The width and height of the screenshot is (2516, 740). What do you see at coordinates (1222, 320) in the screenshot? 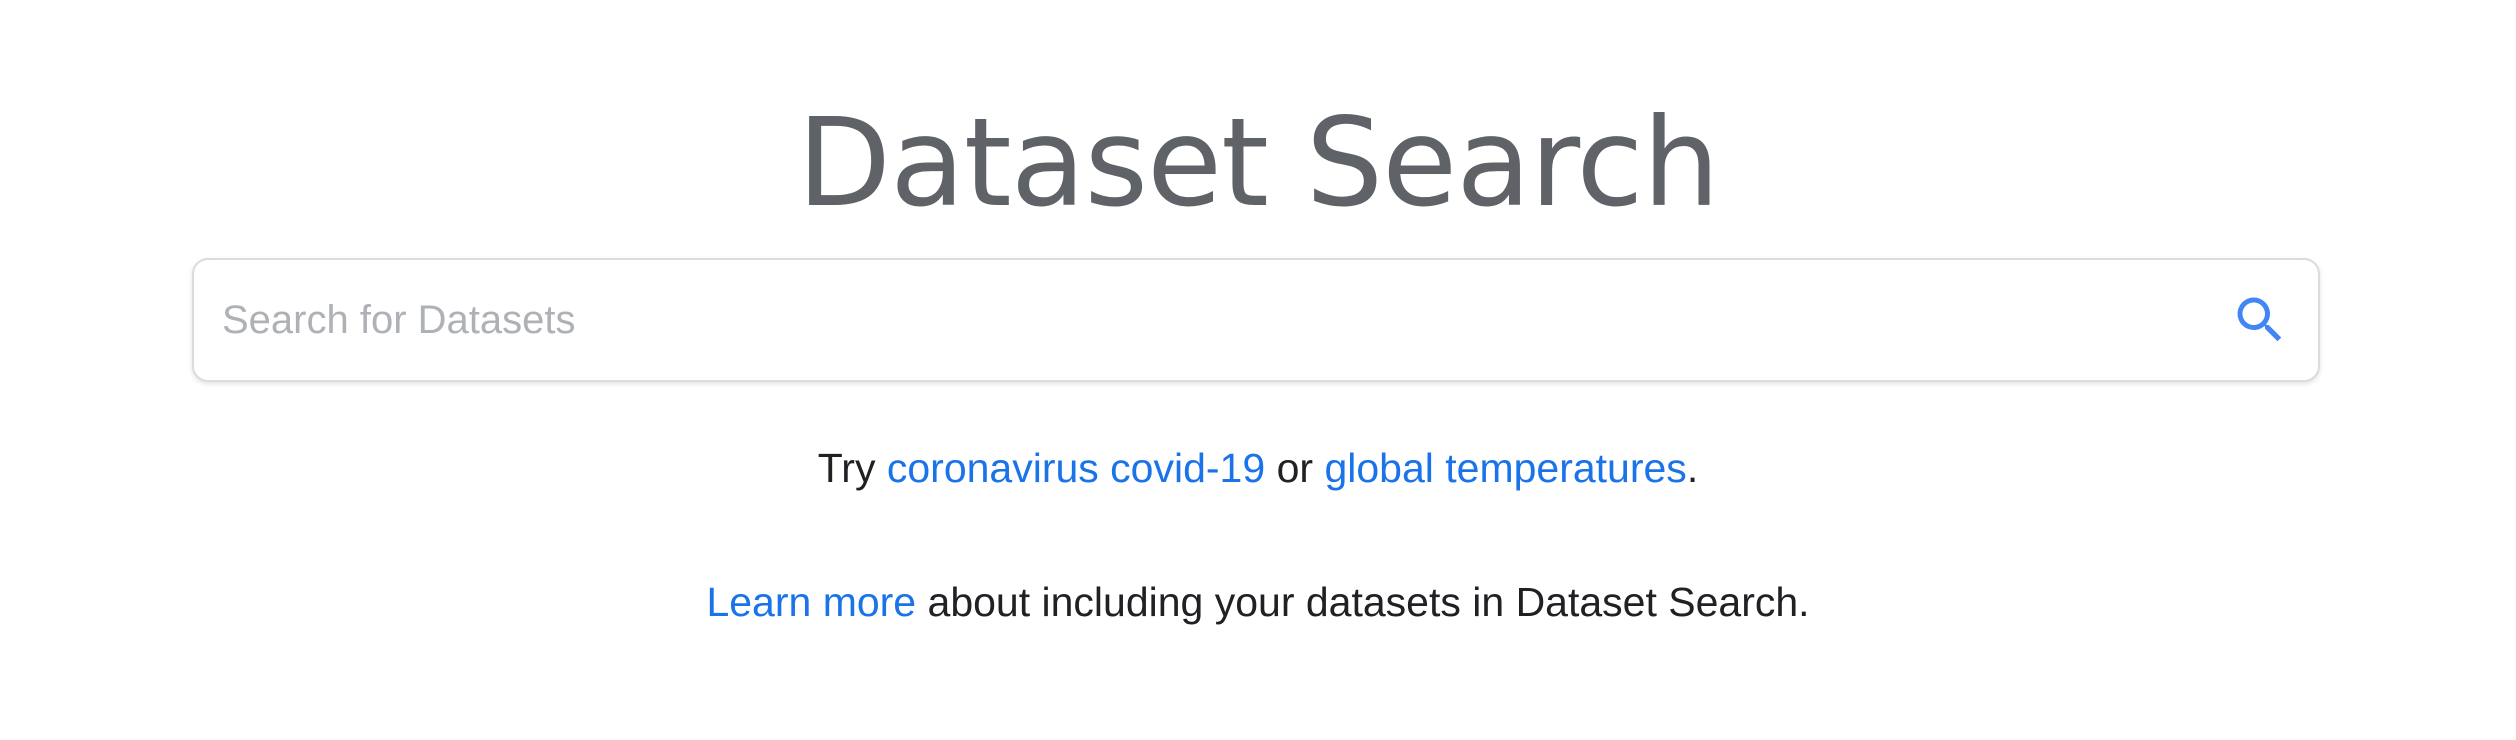
I see `search-input` at bounding box center [1222, 320].